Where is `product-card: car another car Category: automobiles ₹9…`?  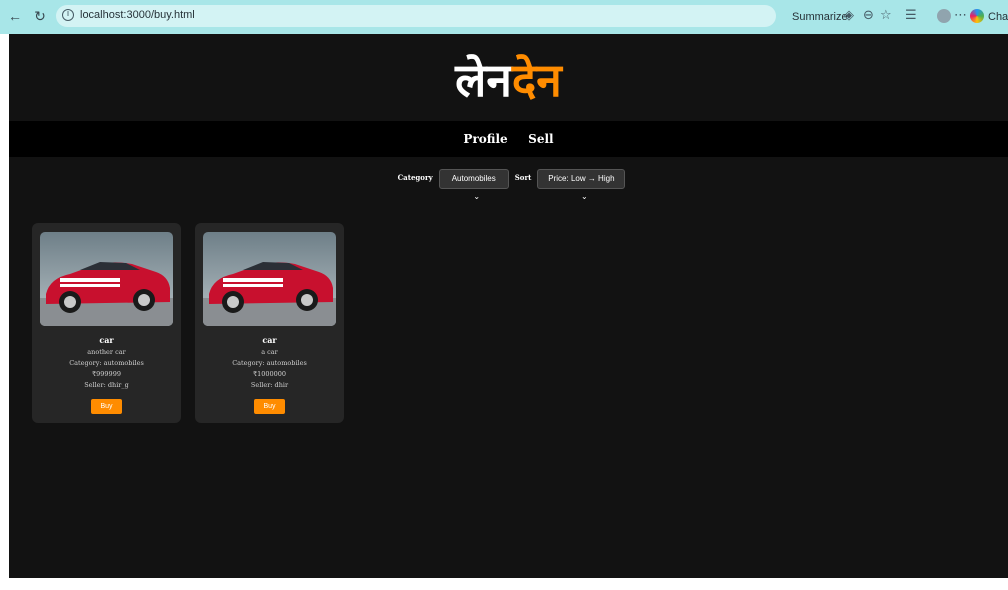 product-card: car another car Category: automobiles ₹9… is located at coordinates (106, 323).